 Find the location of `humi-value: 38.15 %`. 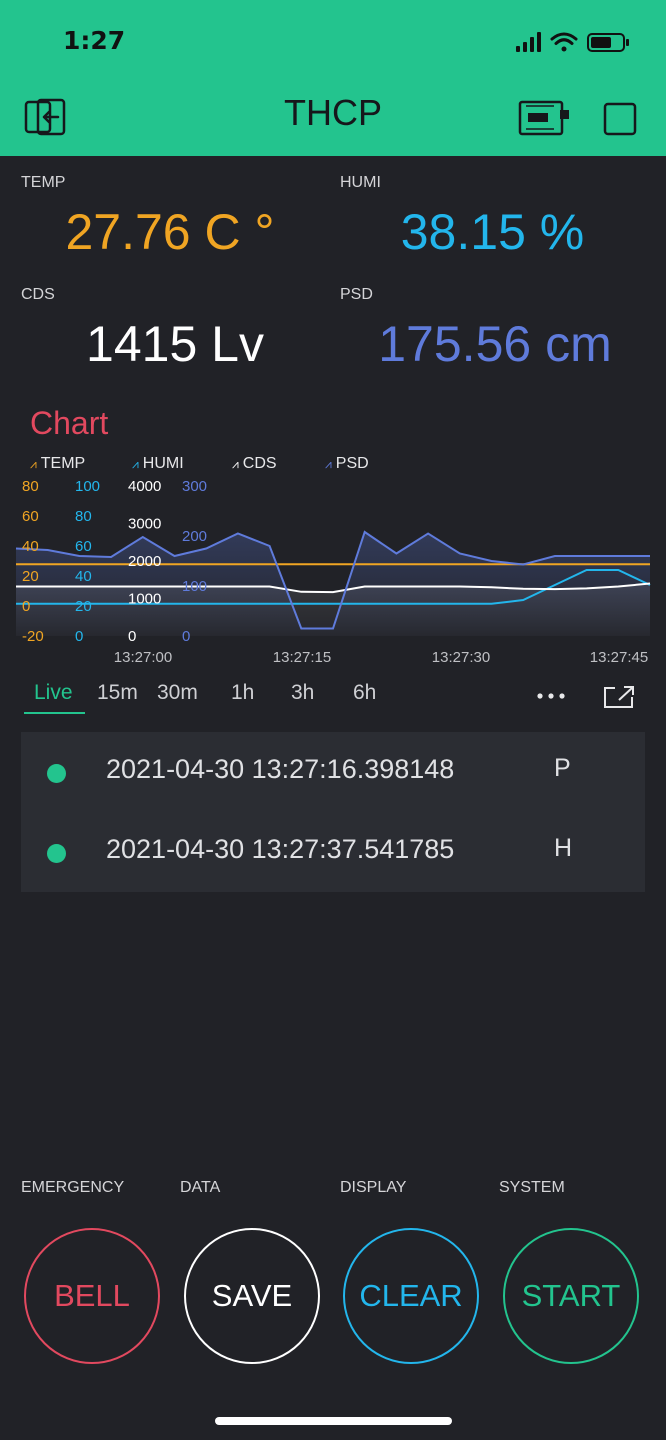

humi-value: 38.15 % is located at coordinates (492, 232).